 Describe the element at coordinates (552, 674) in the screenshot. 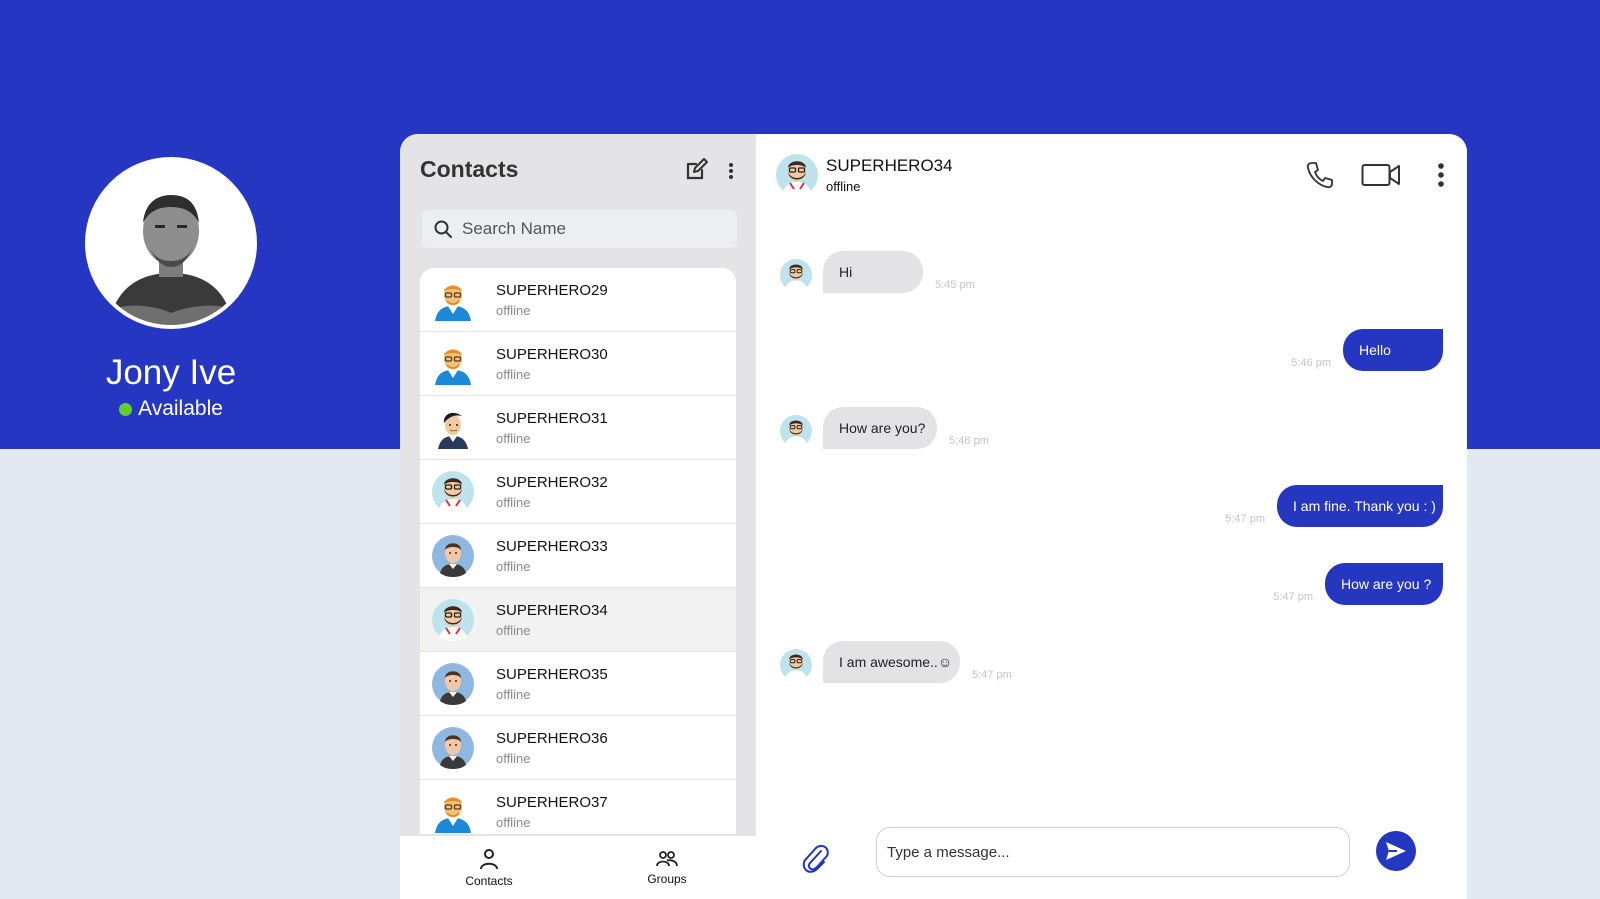

I see `contact-name: SUPERHERO35` at that location.